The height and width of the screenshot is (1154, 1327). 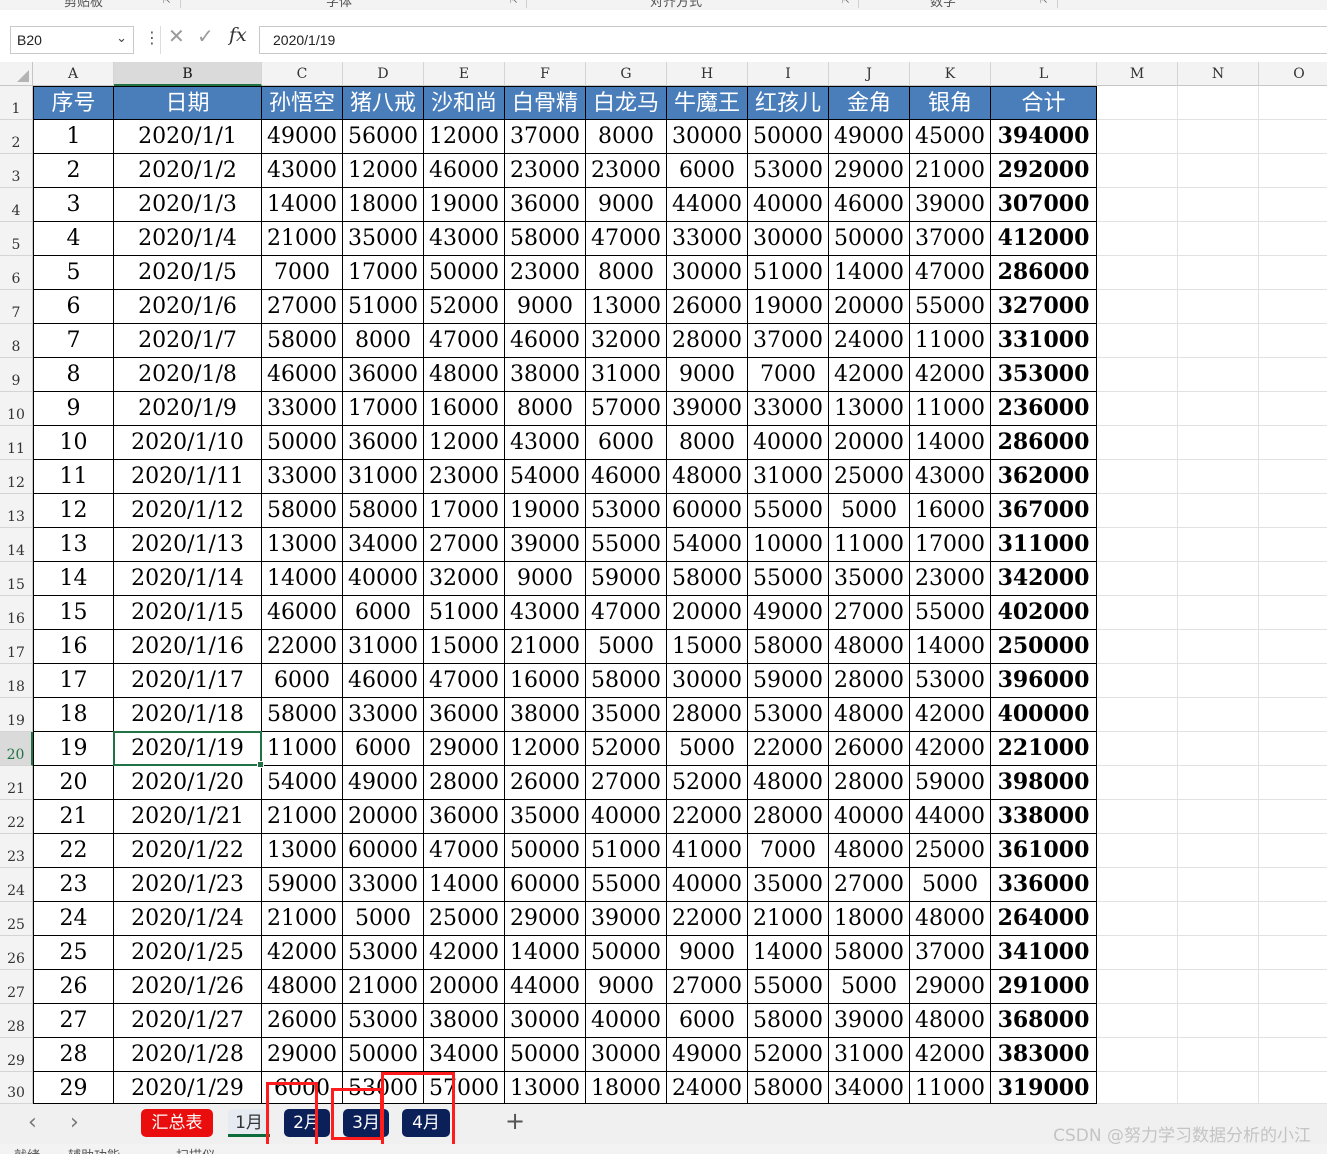 What do you see at coordinates (383, 783) in the screenshot?
I see `table-cell: 49000` at bounding box center [383, 783].